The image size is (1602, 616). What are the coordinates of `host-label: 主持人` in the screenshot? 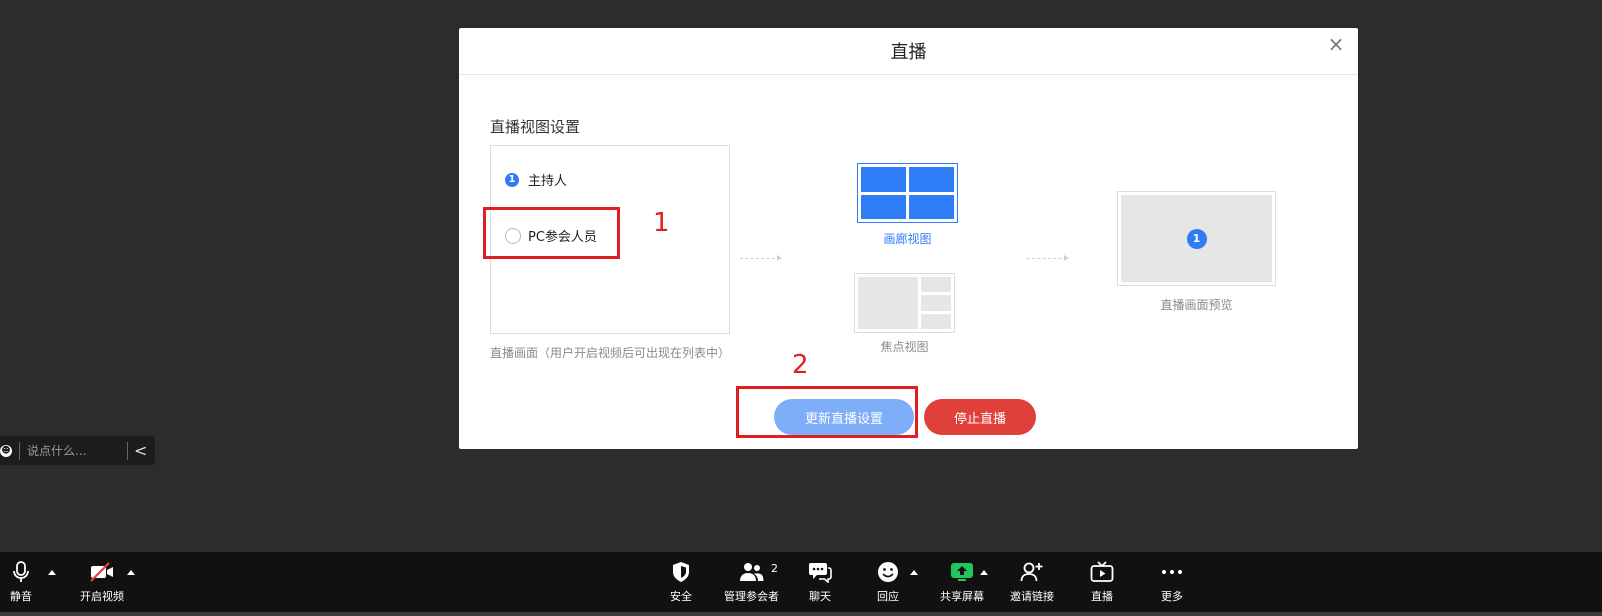 It's located at (548, 181).